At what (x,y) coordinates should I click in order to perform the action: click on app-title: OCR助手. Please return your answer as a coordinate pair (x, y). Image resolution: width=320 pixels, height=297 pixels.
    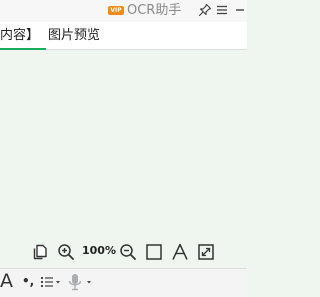
    Looking at the image, I should click on (154, 10).